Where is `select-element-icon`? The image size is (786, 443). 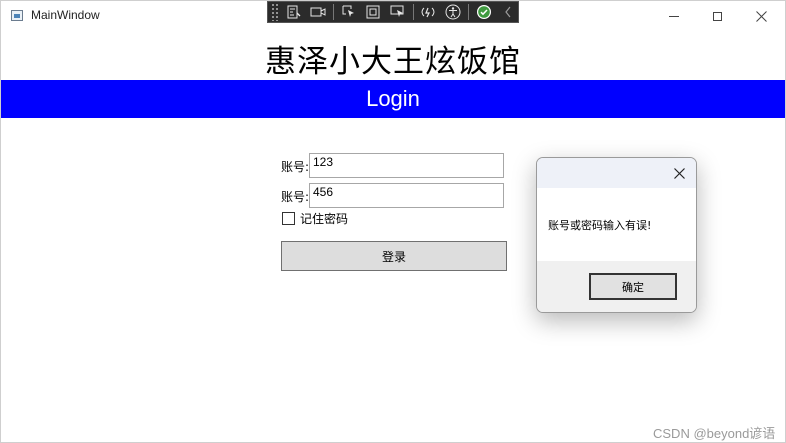
select-element-icon is located at coordinates (348, 11).